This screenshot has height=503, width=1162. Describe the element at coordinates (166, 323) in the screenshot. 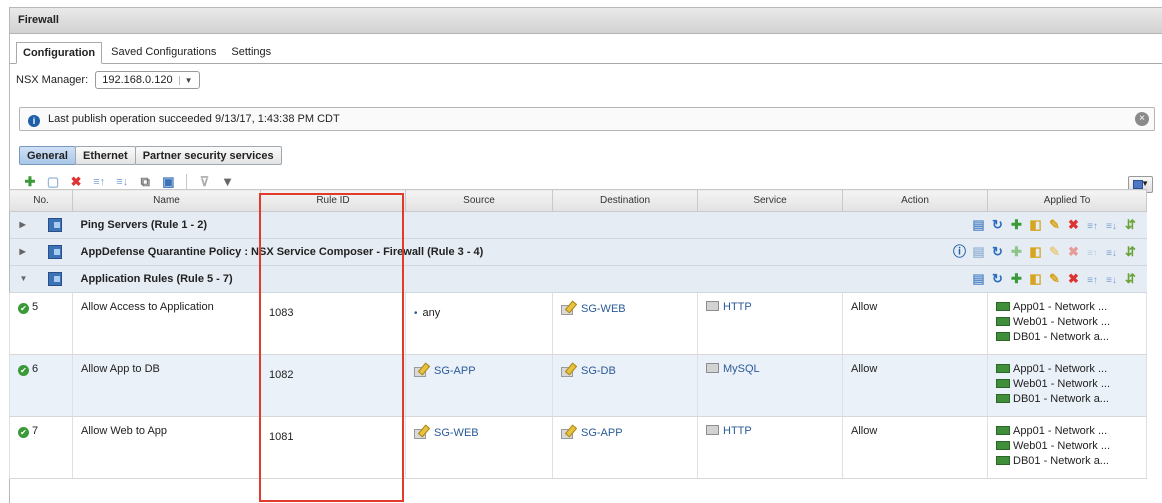

I see `rule-name: Allow Access to Application` at that location.